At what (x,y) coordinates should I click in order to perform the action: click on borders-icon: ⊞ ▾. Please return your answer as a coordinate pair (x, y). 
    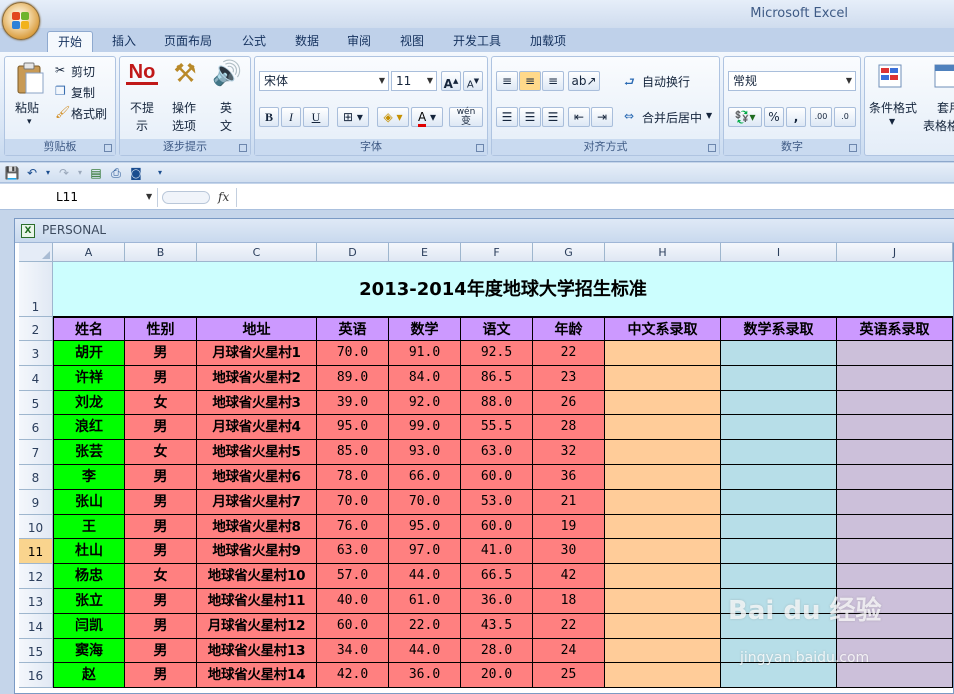
    Looking at the image, I should click on (353, 117).